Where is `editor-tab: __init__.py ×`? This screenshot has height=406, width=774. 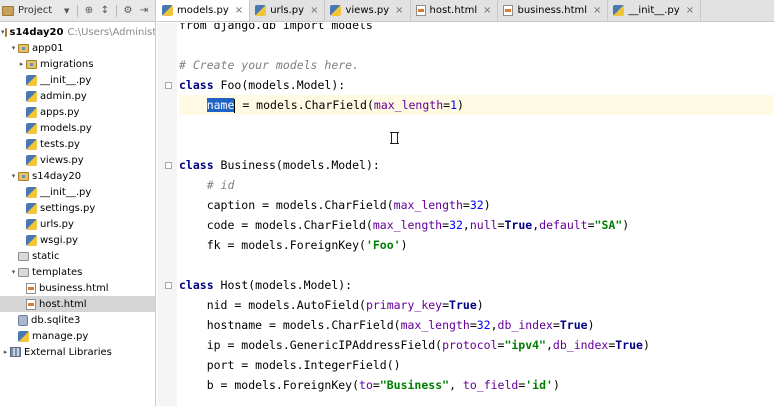 editor-tab: __init__.py × is located at coordinates (655, 10).